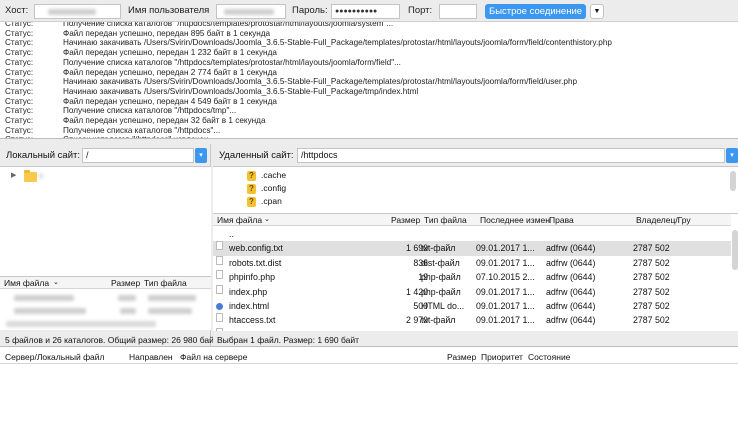 This screenshot has height=423, width=738. What do you see at coordinates (535, 11) in the screenshot?
I see `quickconnect-button: Быстрое соединение` at bounding box center [535, 11].